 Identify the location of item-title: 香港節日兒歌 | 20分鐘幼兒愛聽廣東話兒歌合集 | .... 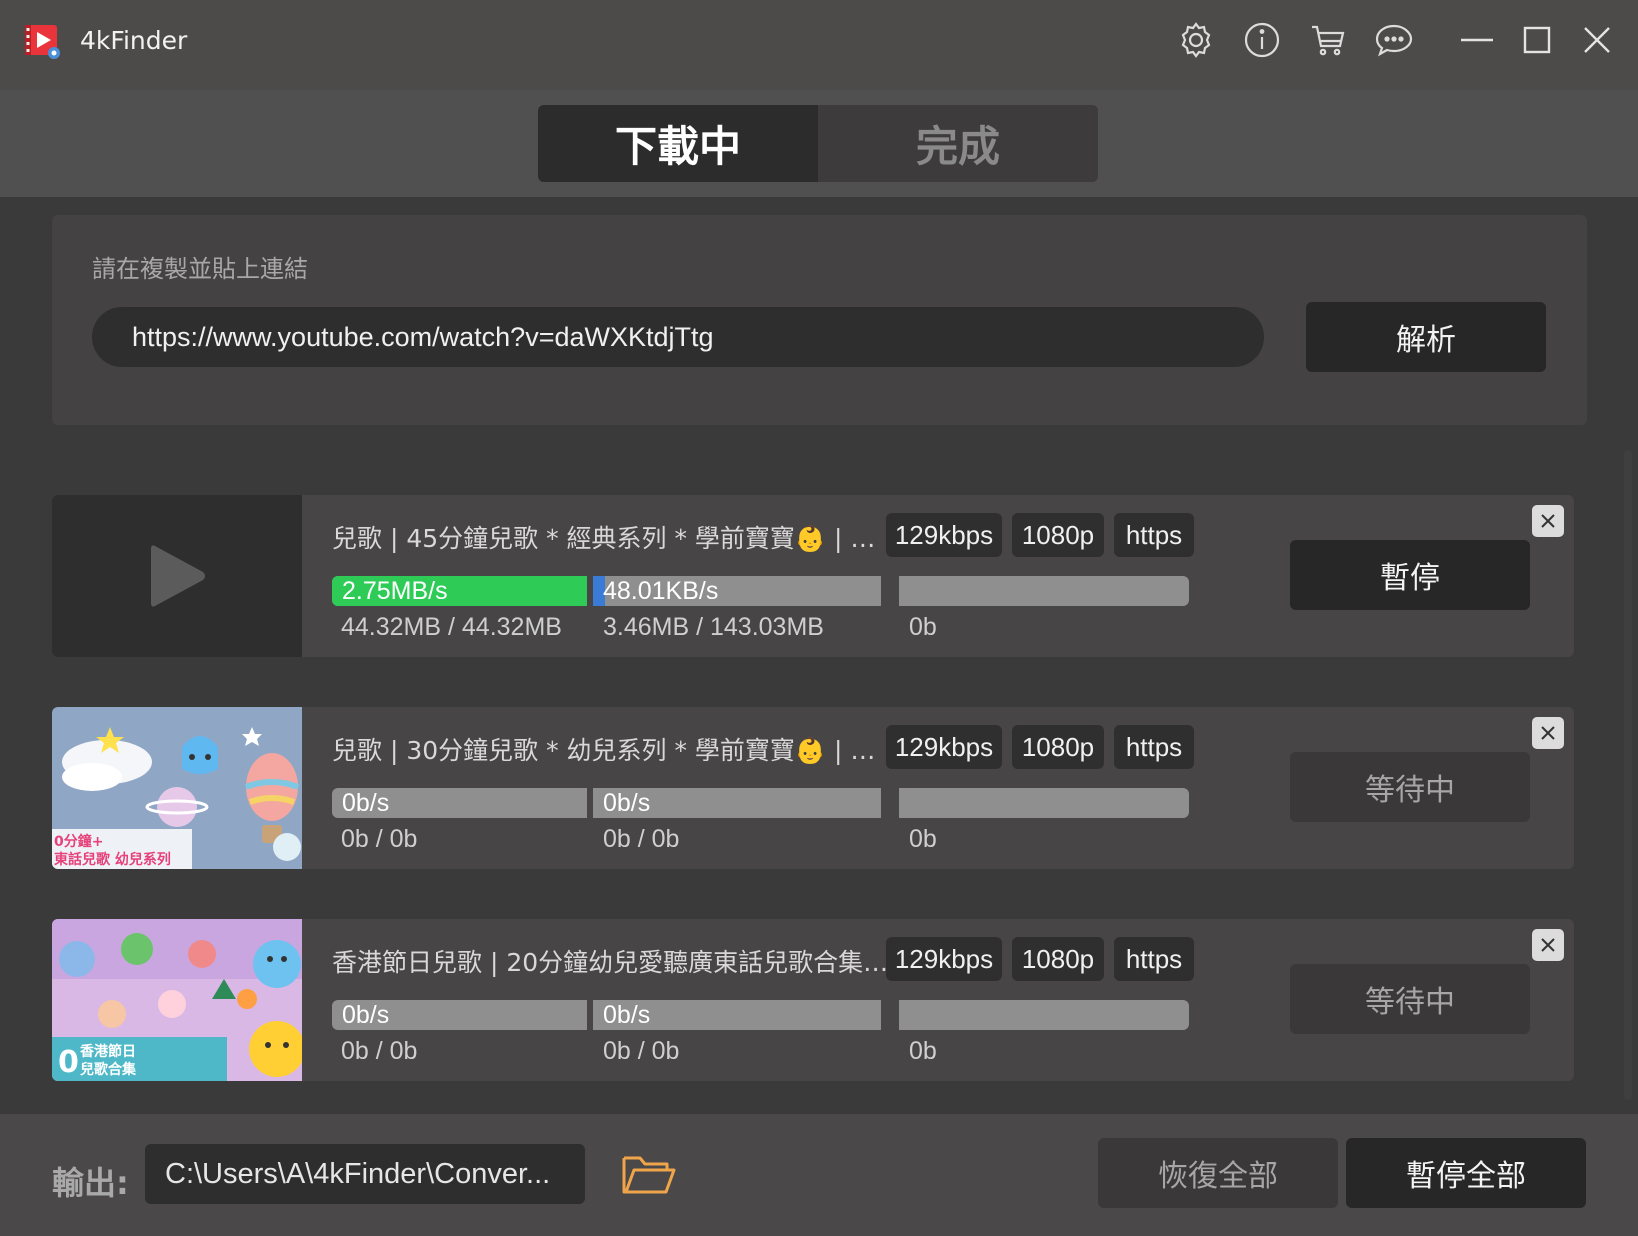
(612, 962).